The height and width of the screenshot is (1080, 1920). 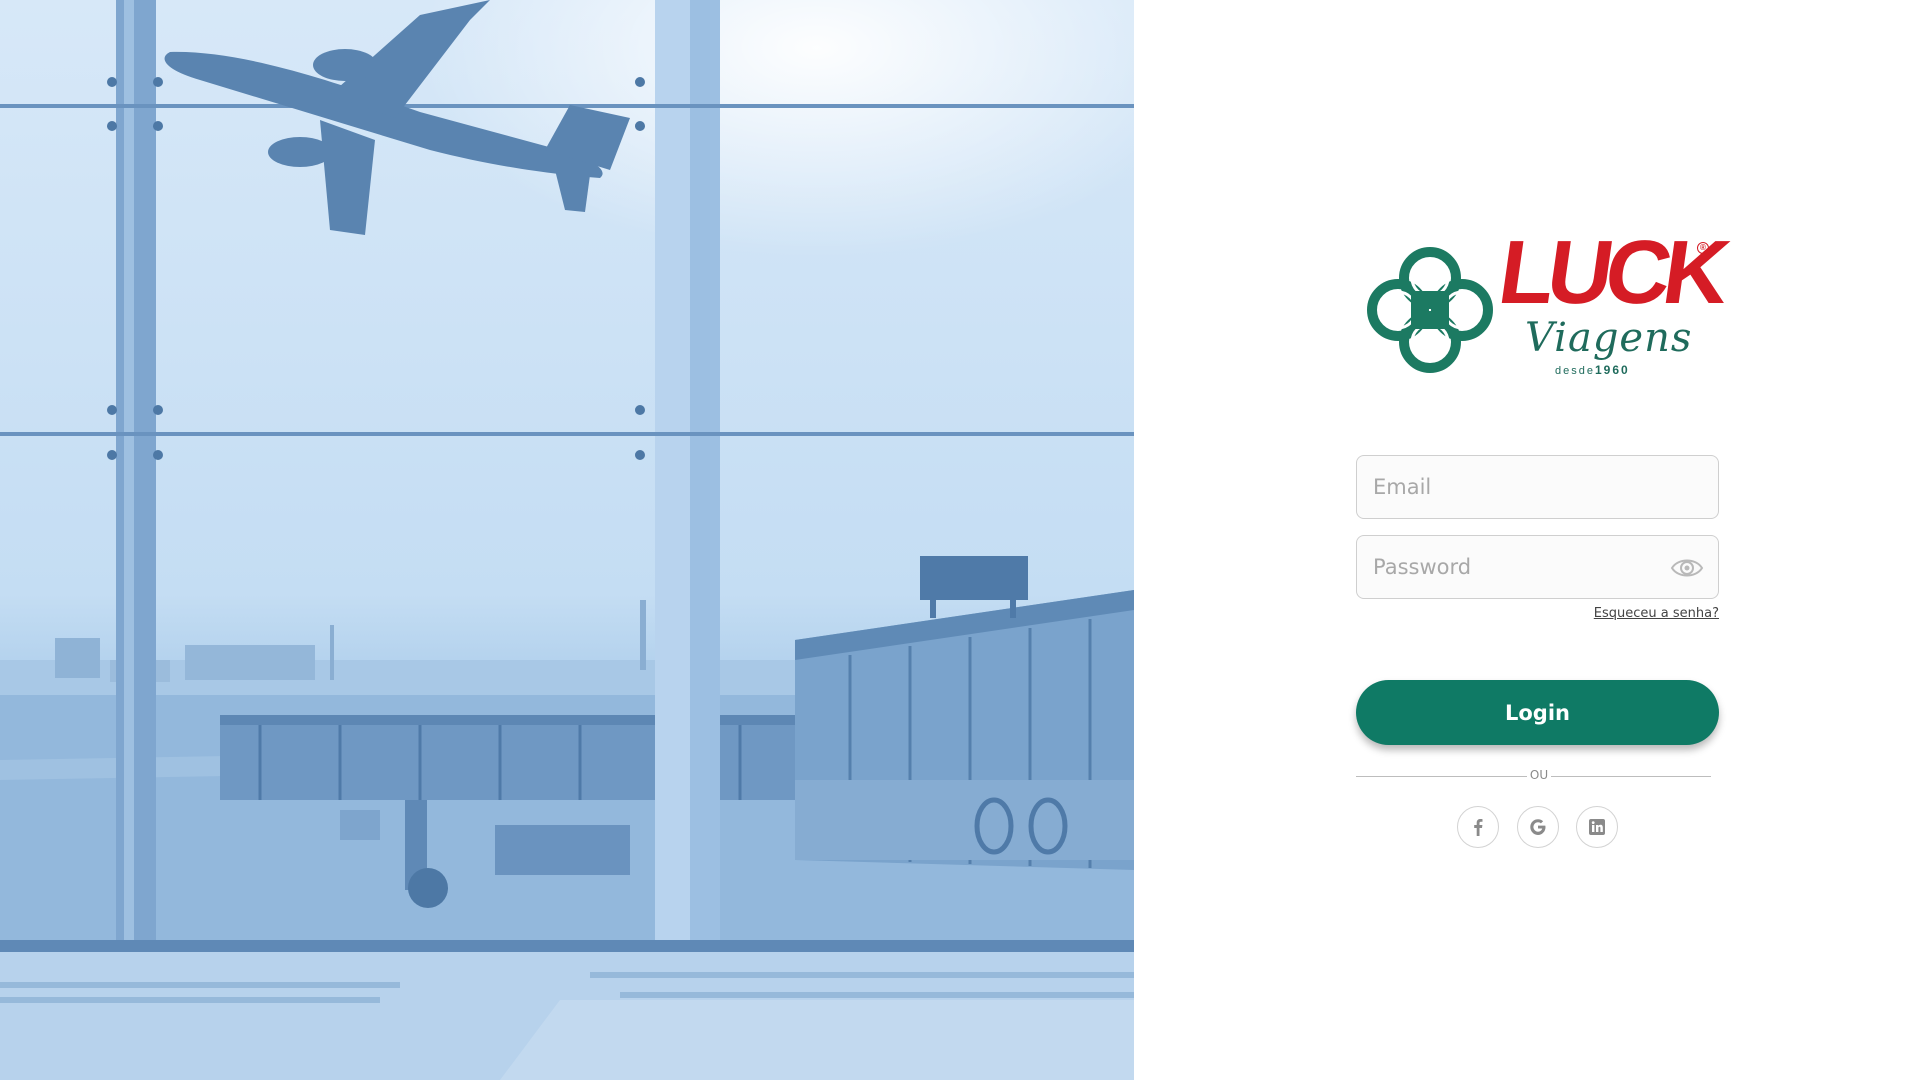 I want to click on divider-label: OU, so click(x=1539, y=775).